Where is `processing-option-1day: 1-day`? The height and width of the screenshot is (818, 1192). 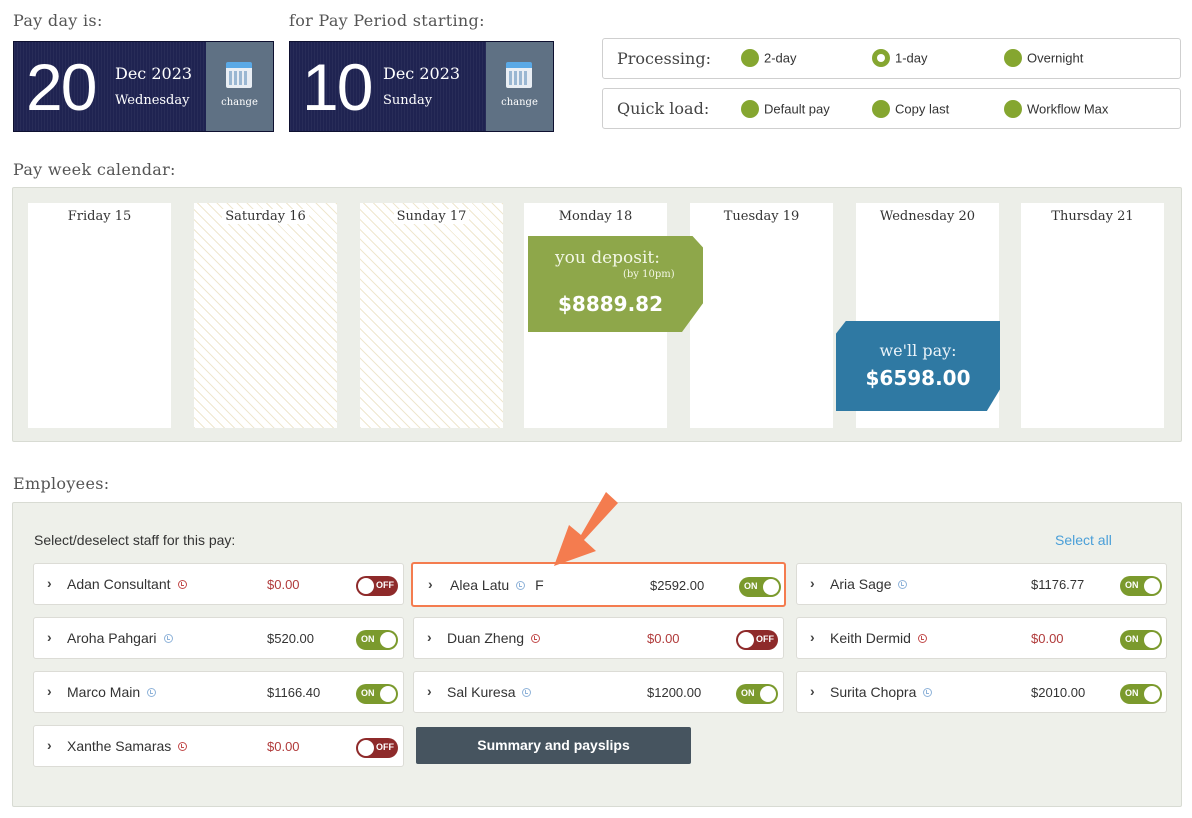 processing-option-1day: 1-day is located at coordinates (900, 58).